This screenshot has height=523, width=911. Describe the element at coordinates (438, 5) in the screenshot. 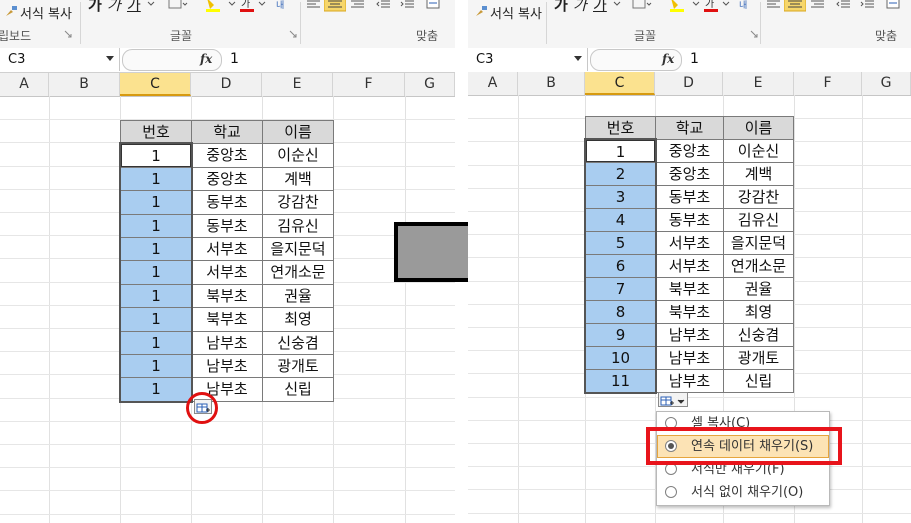

I see `merge-center-icon` at that location.